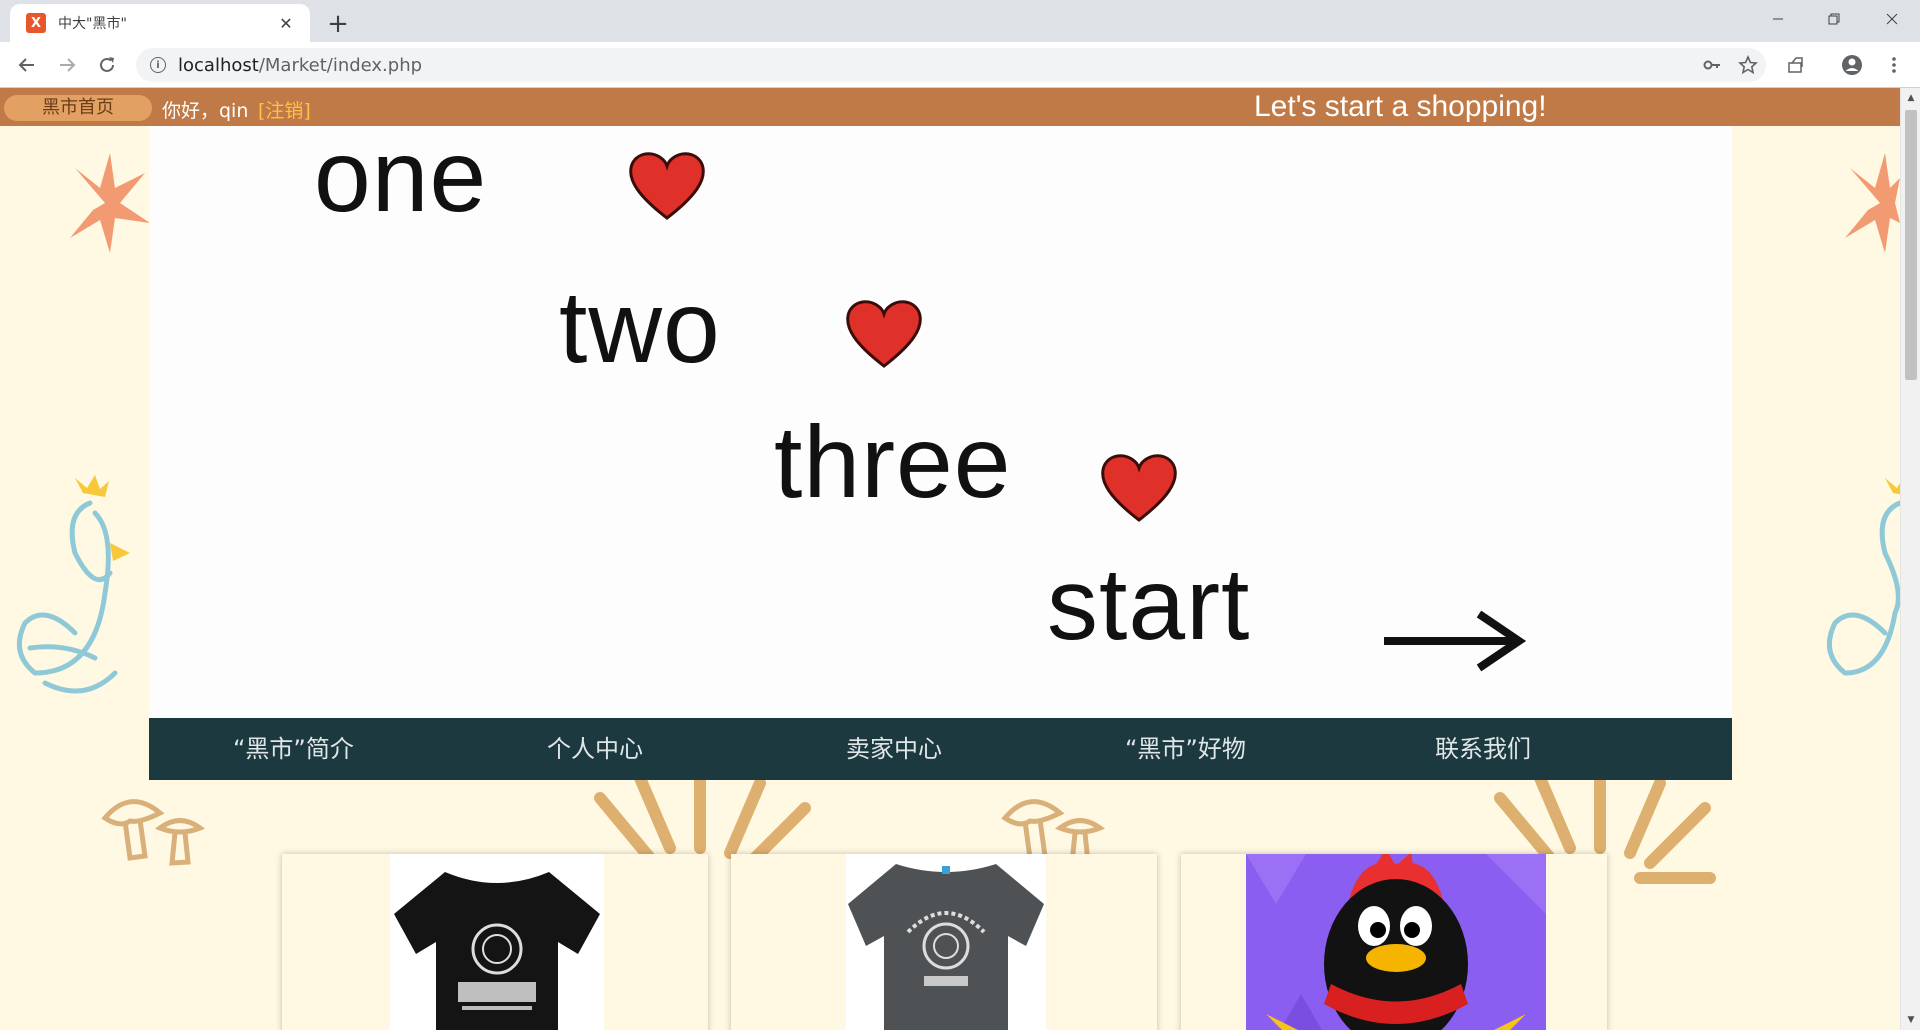  I want to click on address-bar: i localhost/Market/index.php, so click(951, 65).